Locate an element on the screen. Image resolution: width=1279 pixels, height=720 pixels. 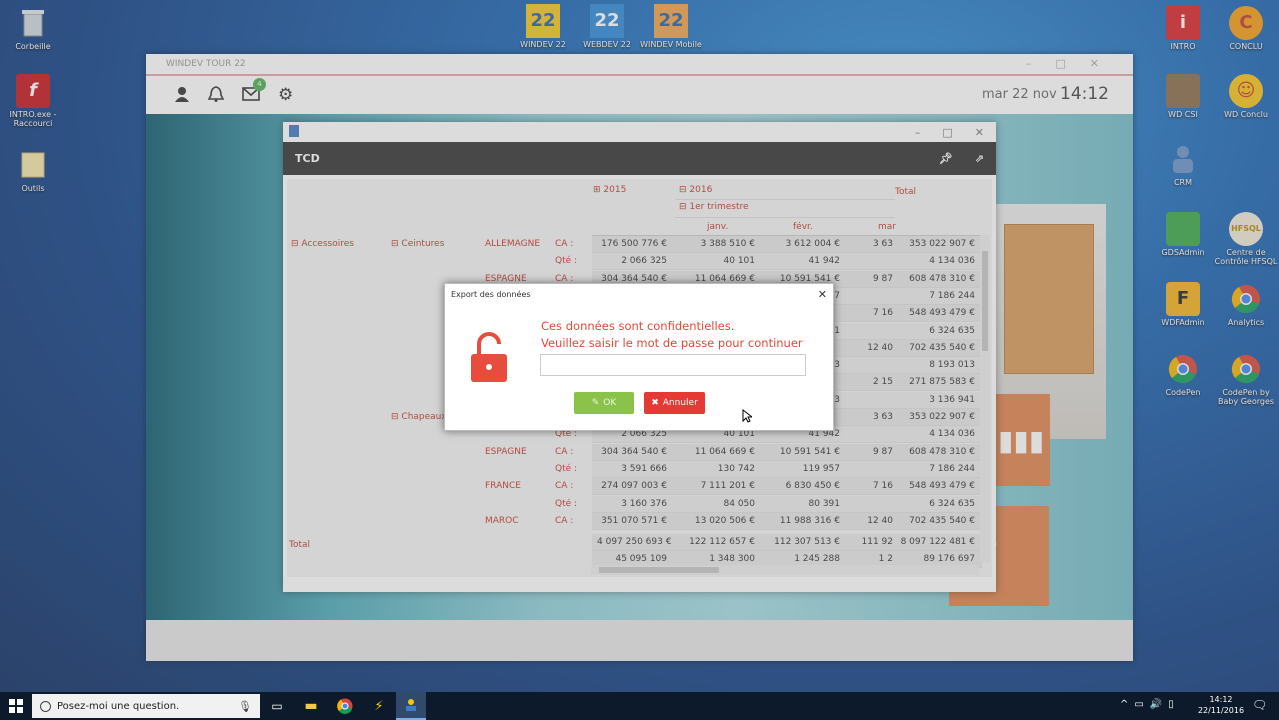
desktop-icon-codepen: CodePen is located at coordinates (1183, 374).